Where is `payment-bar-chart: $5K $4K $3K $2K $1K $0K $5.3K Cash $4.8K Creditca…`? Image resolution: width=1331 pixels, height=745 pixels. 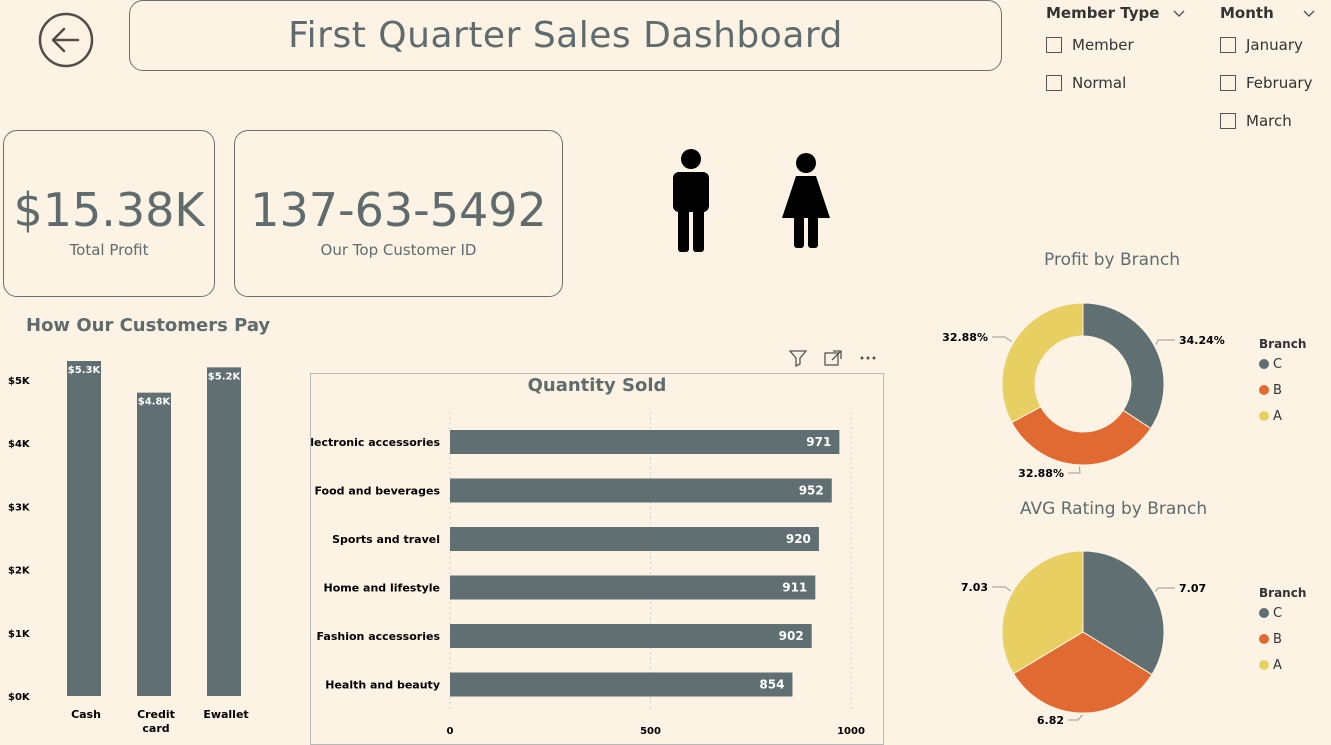
payment-bar-chart: $5K $4K $3K $2K $1K $0K $5.3K Cash $4.8K Creditca… is located at coordinates (128, 548).